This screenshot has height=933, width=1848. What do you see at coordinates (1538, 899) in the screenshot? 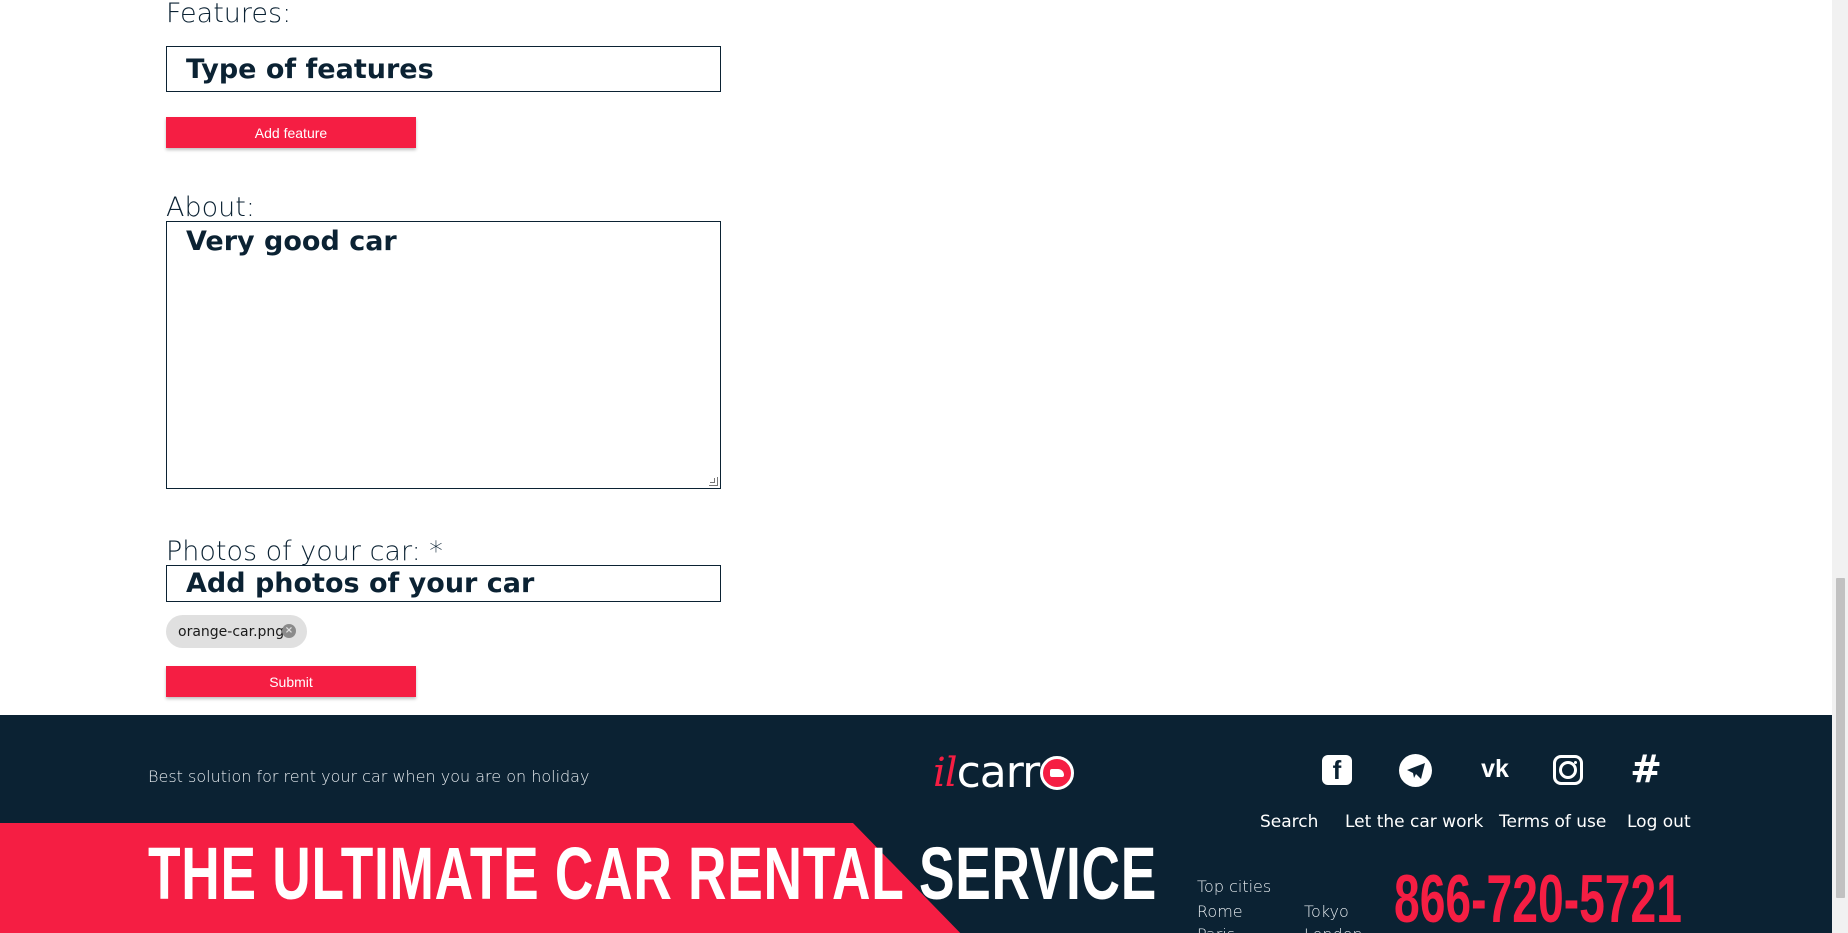
I see `phone-number: 866-720-5721` at bounding box center [1538, 899].